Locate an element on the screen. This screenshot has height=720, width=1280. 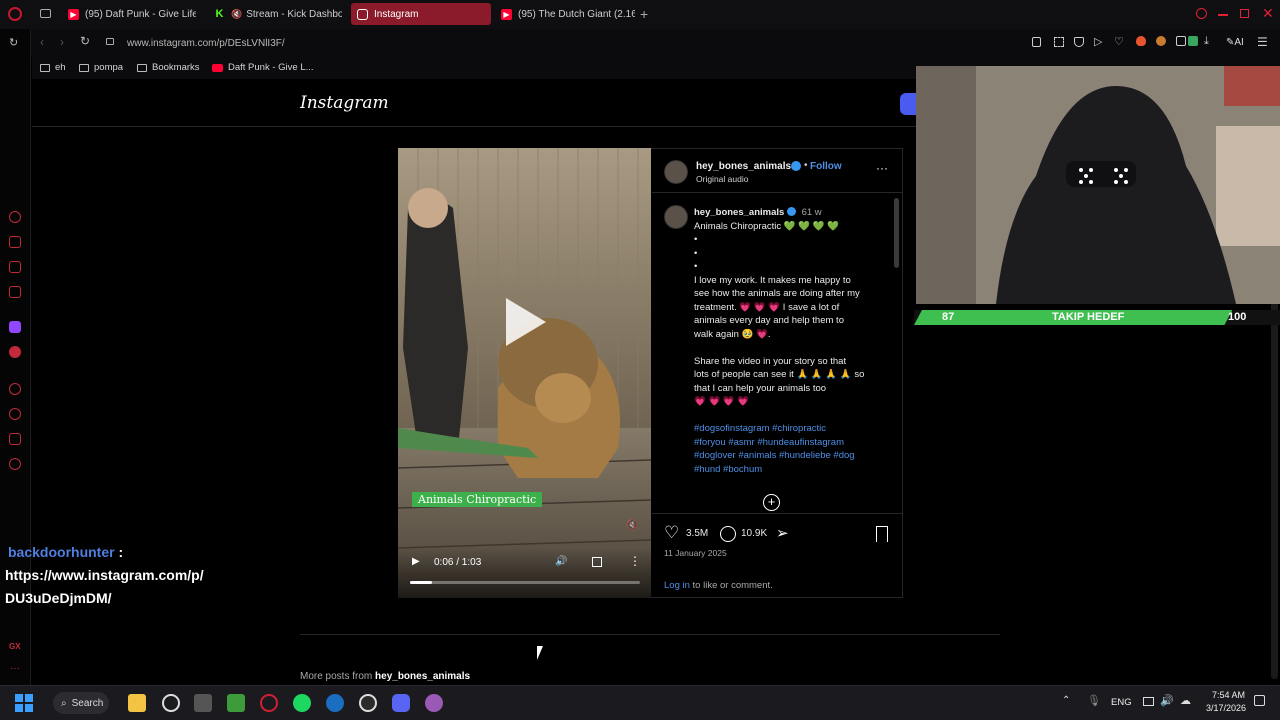
more-options-icon: ··· is located at coordinates (882, 168).